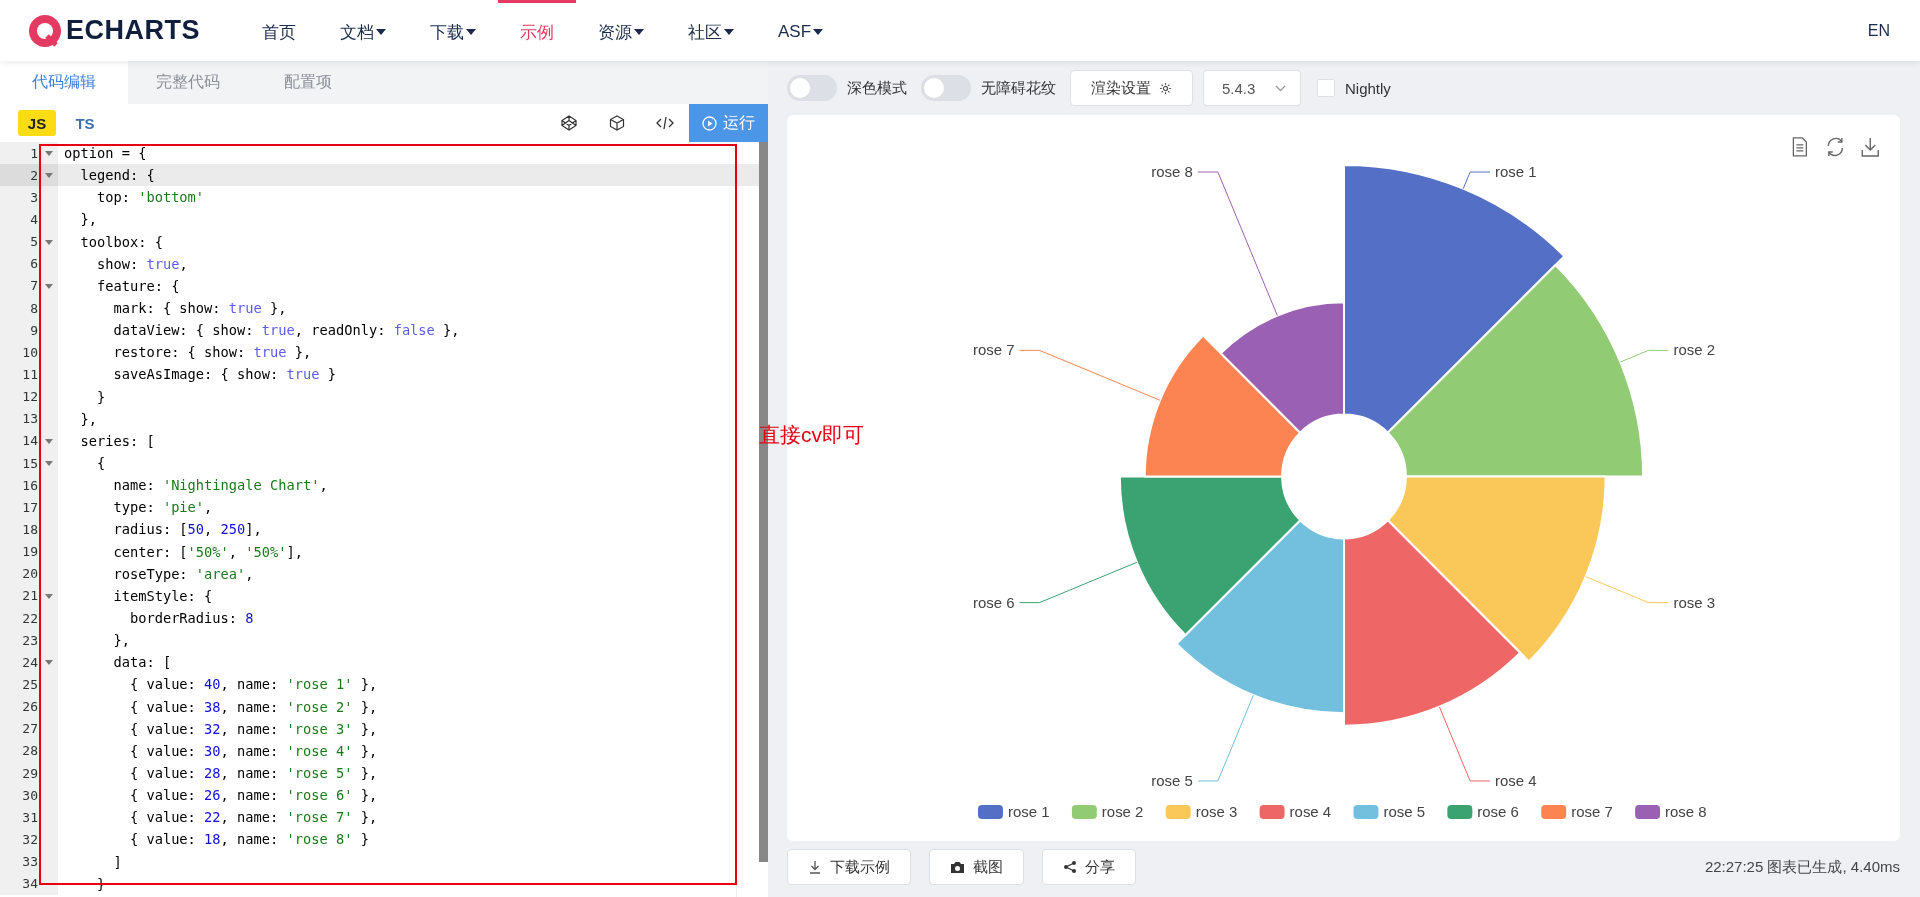  What do you see at coordinates (1835, 147) in the screenshot?
I see `refresh-icon` at bounding box center [1835, 147].